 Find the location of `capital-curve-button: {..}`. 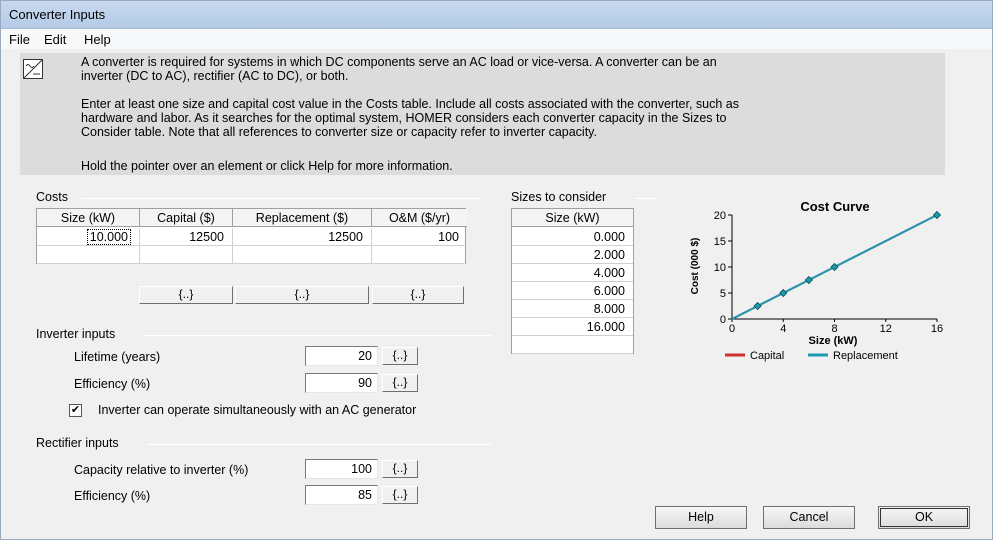

capital-curve-button: {..} is located at coordinates (186, 295).